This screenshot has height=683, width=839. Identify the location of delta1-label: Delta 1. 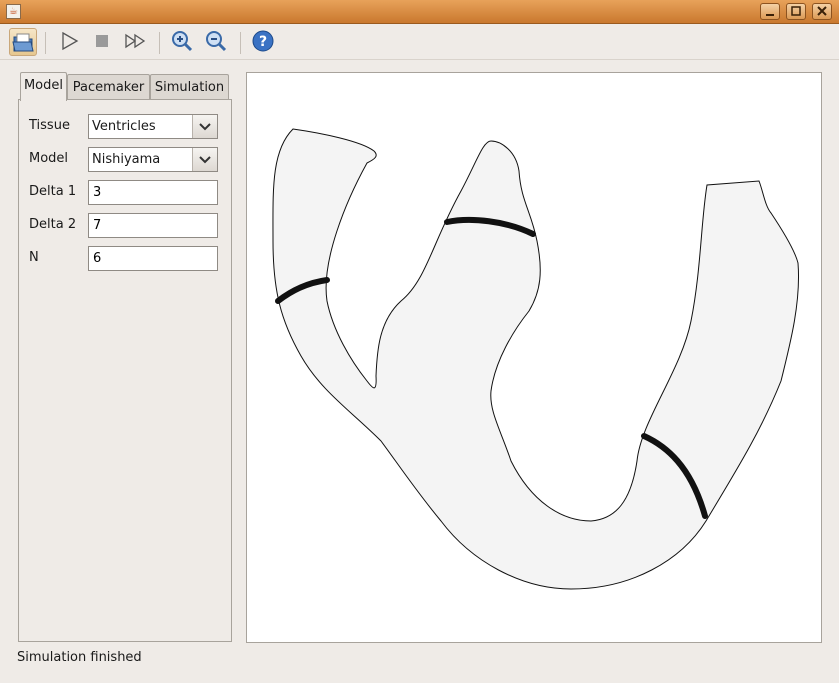
(53, 191).